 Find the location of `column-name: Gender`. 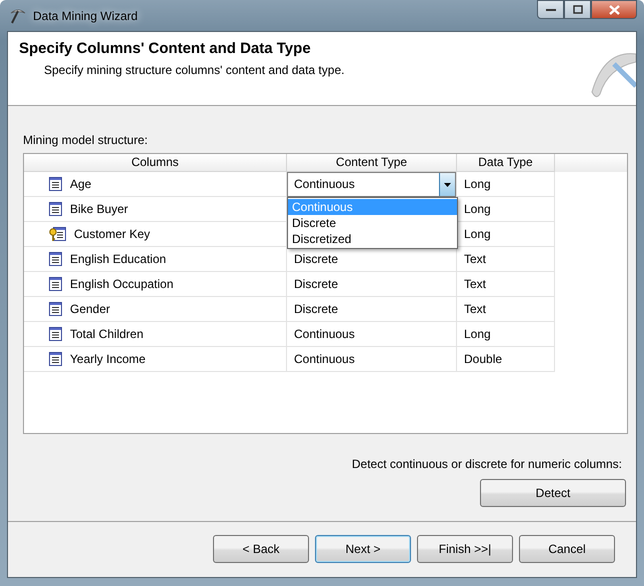

column-name: Gender is located at coordinates (90, 309).